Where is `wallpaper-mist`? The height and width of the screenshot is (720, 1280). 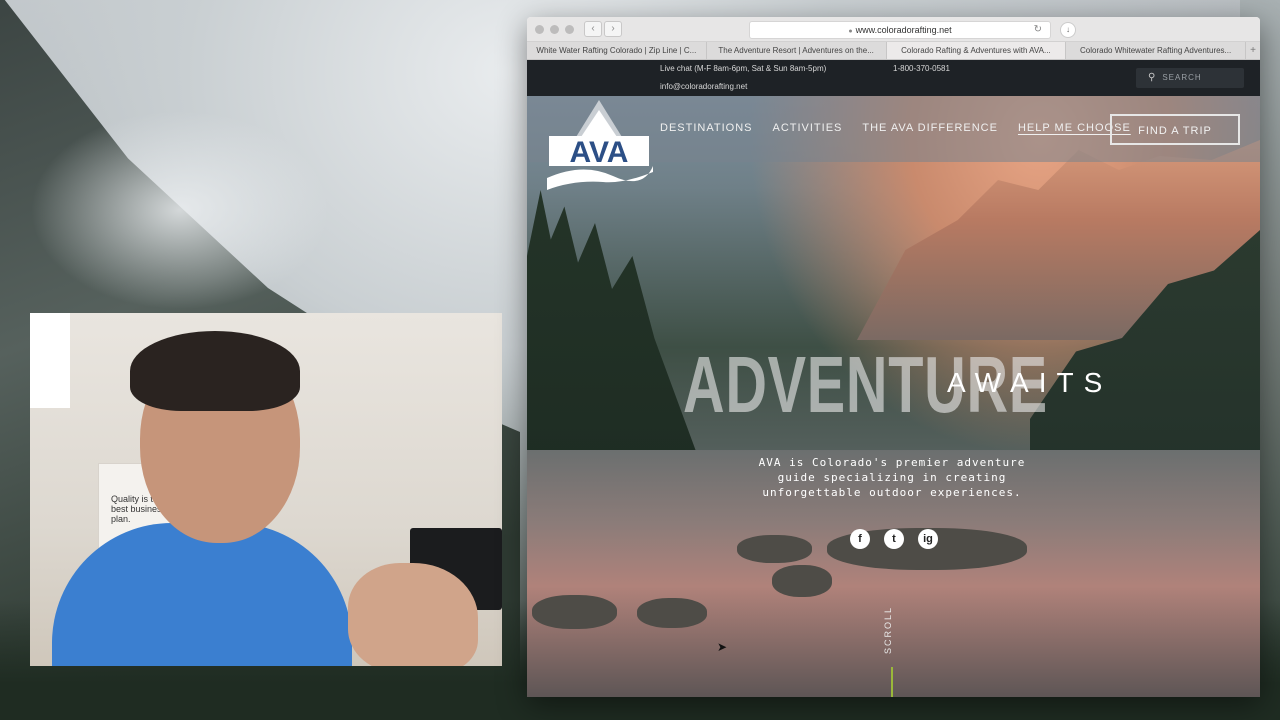
wallpaper-mist is located at coordinates (180, 210).